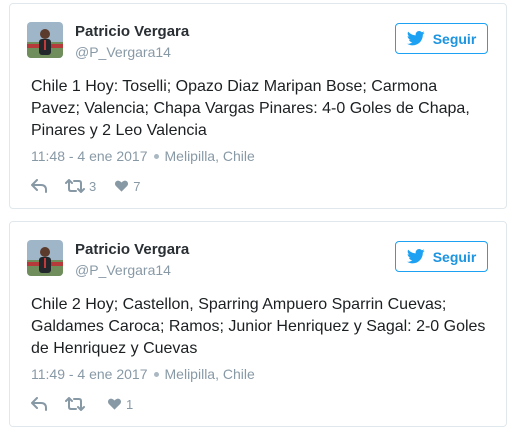 This screenshot has height=432, width=513. I want to click on retweet-count: 3, so click(93, 186).